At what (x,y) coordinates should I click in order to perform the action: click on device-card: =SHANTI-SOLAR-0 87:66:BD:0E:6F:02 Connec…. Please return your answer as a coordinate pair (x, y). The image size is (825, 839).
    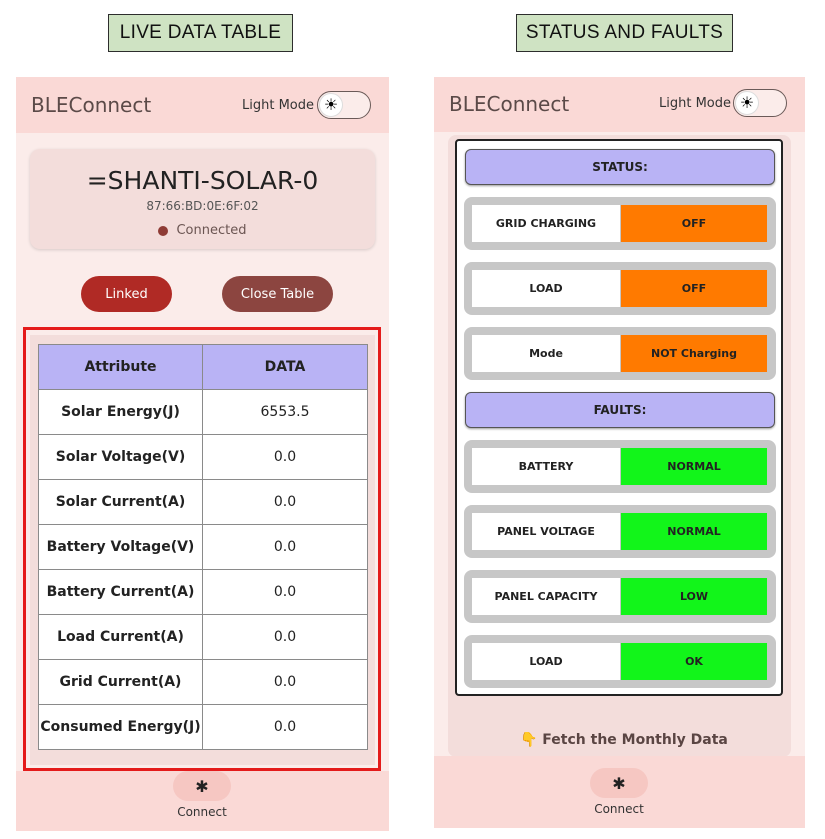
    Looking at the image, I should click on (202, 199).